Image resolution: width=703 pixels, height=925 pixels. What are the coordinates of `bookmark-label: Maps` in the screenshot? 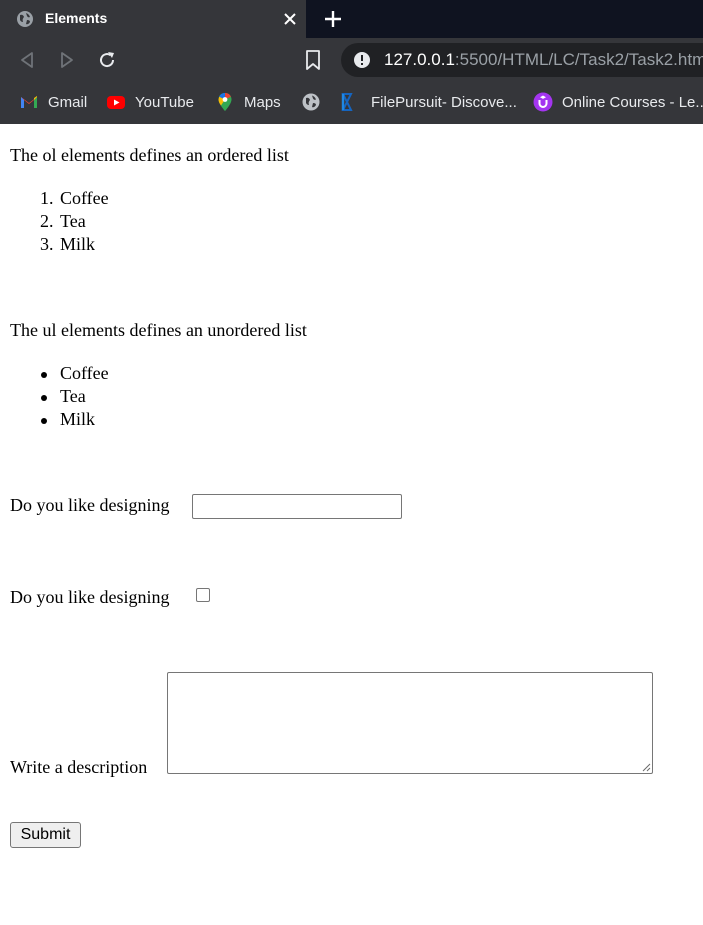 It's located at (262, 102).